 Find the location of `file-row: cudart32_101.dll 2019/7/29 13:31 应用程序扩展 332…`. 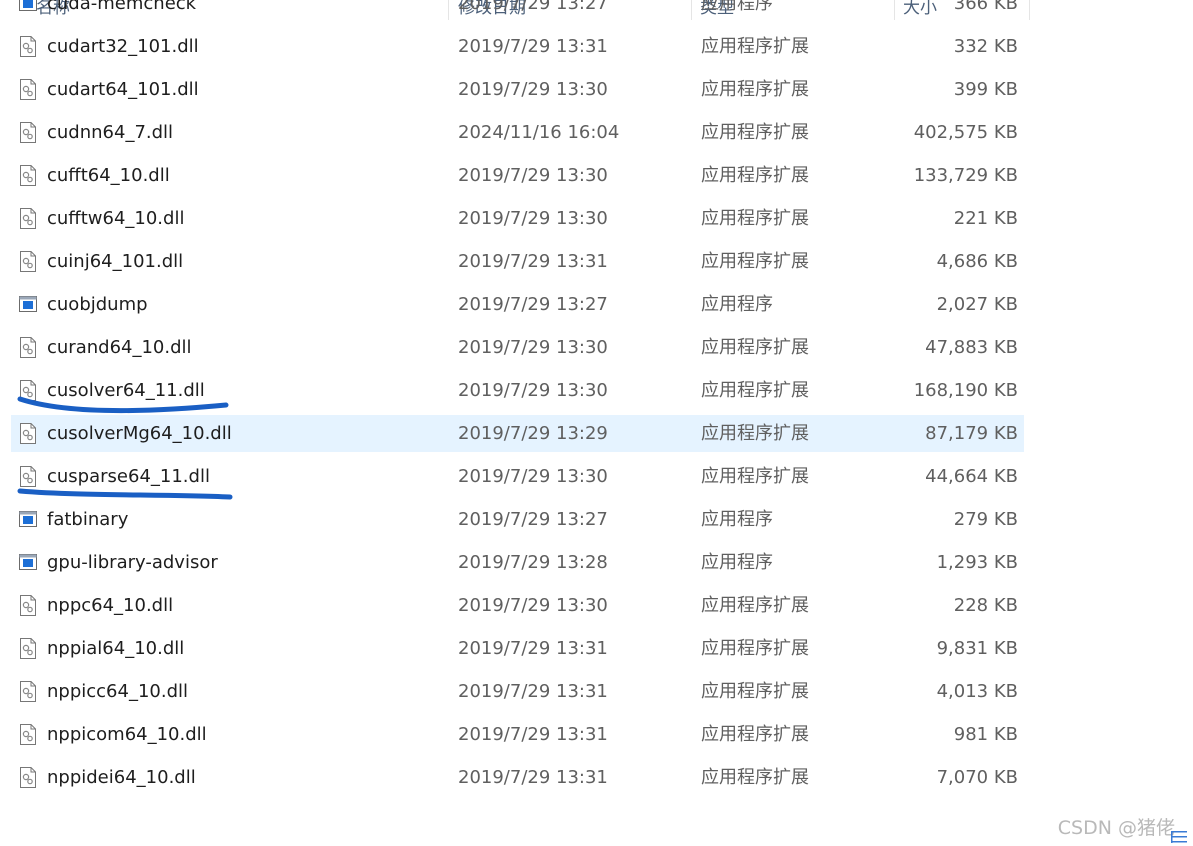

file-row: cudart32_101.dll 2019/7/29 13:31 应用程序扩展 332… is located at coordinates (517, 46).